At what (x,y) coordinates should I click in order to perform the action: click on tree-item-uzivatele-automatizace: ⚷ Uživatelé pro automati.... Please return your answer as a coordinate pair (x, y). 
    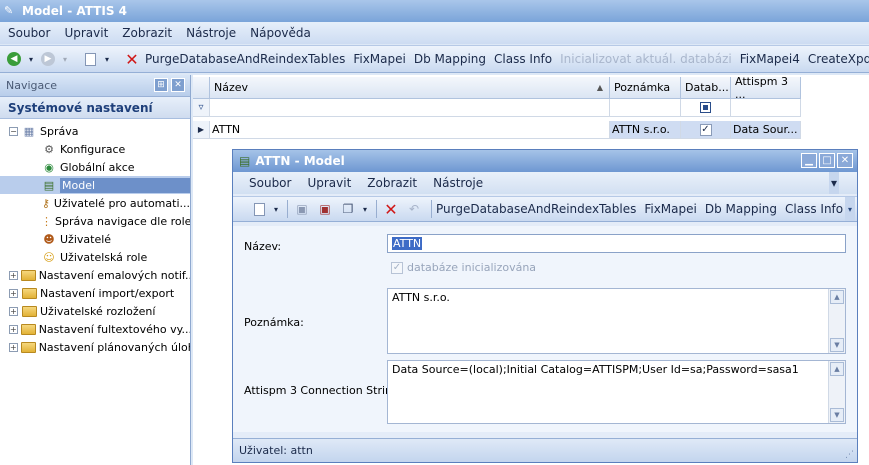
    Looking at the image, I should click on (95, 203).